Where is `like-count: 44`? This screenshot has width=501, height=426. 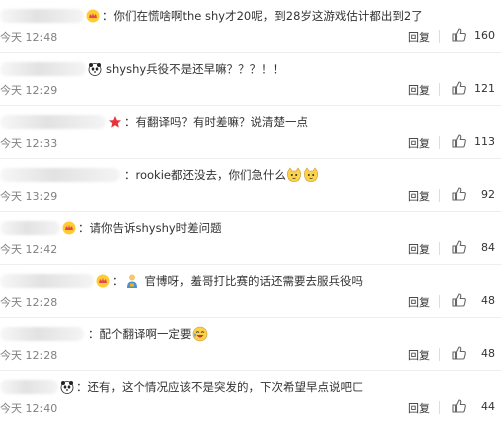 like-count: 44 is located at coordinates (488, 406).